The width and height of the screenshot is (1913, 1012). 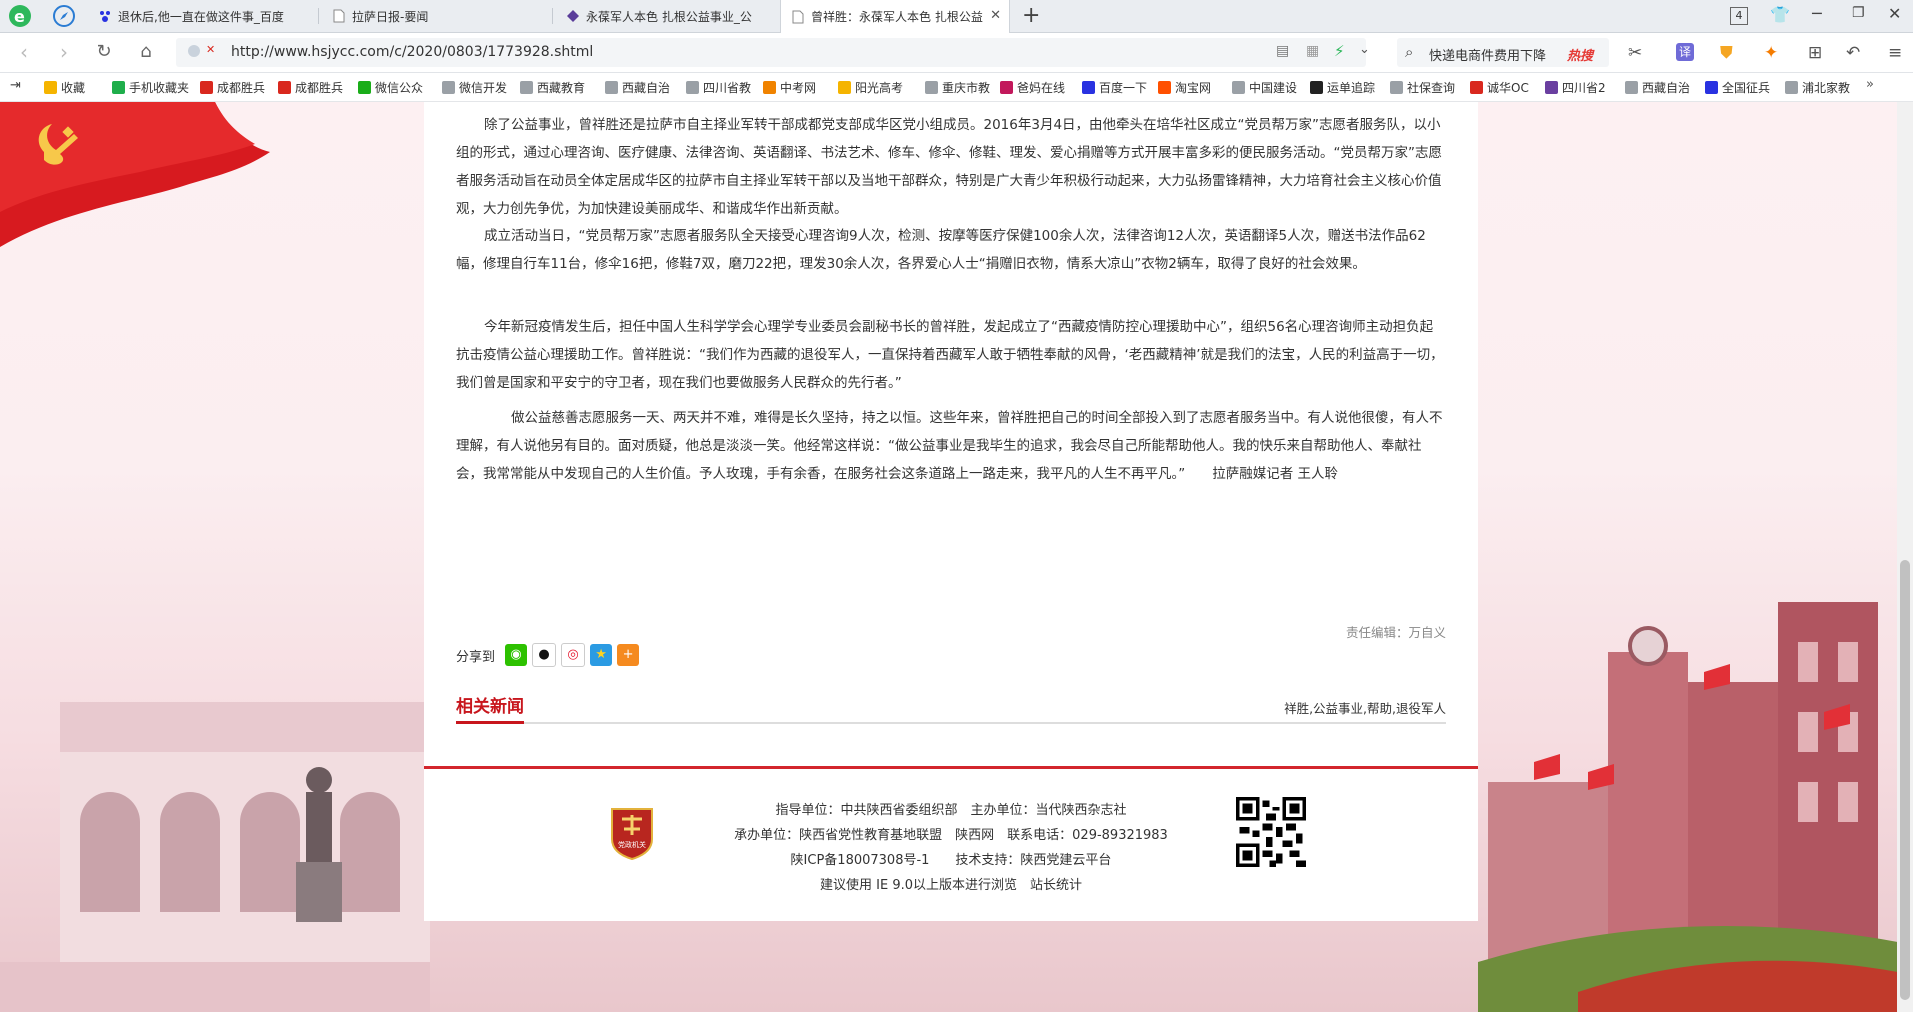 I want to click on new-tab-button: +, so click(x=1031, y=15).